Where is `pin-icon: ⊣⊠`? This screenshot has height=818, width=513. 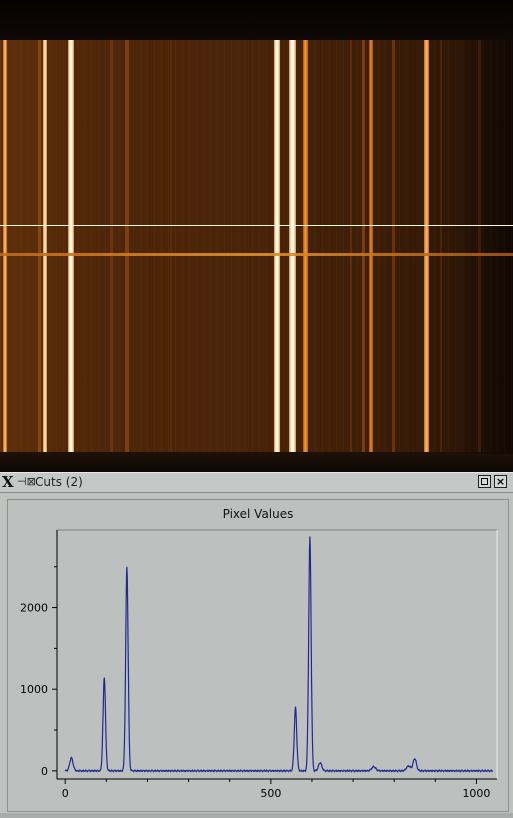 pin-icon: ⊣⊠ is located at coordinates (26, 481).